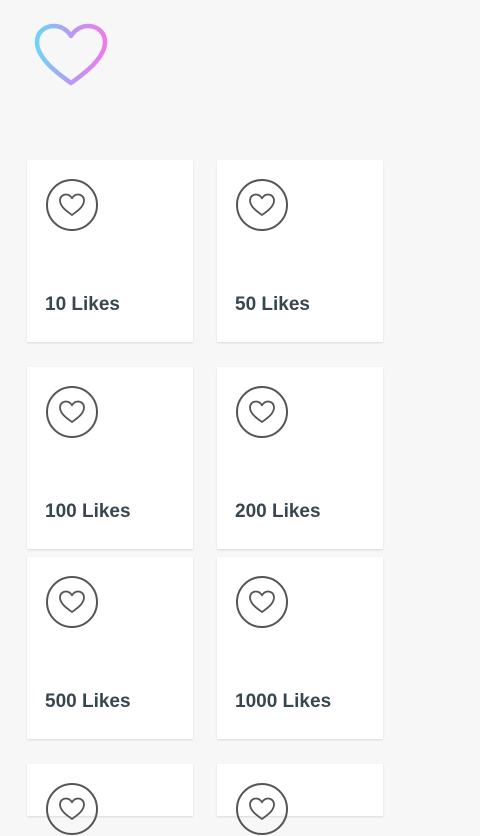 Image resolution: width=480 pixels, height=836 pixels. What do you see at coordinates (71, 54) in the screenshot?
I see `app-logo-heart-icon` at bounding box center [71, 54].